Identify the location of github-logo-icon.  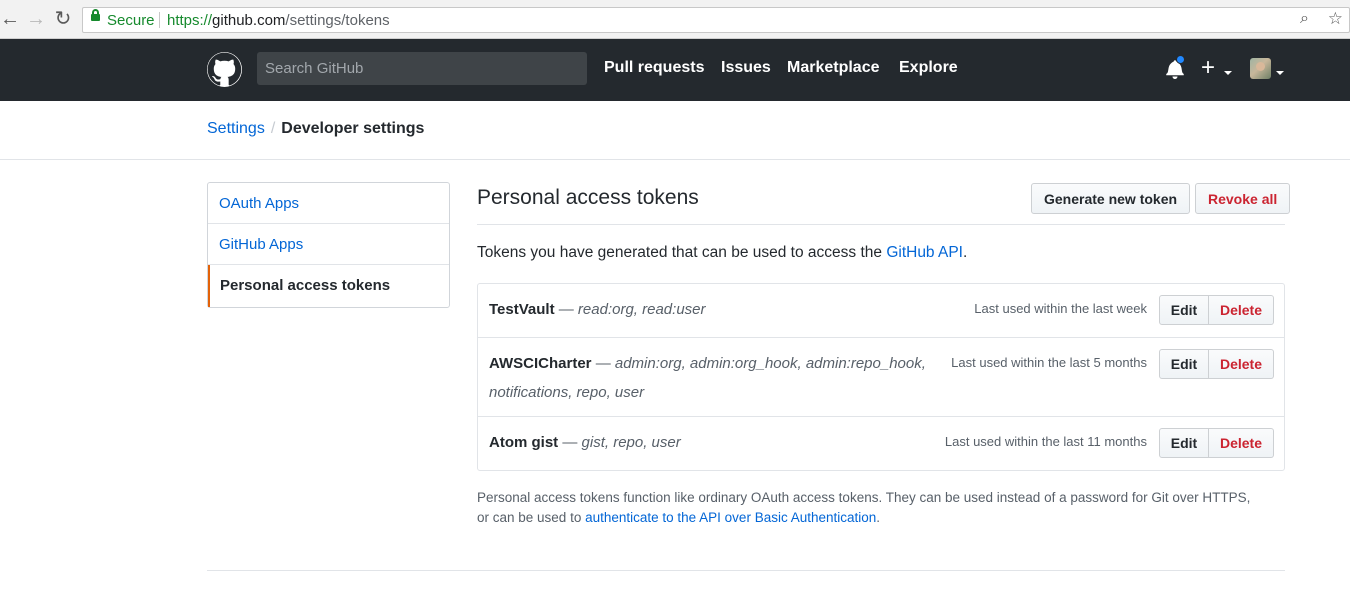
(224, 69).